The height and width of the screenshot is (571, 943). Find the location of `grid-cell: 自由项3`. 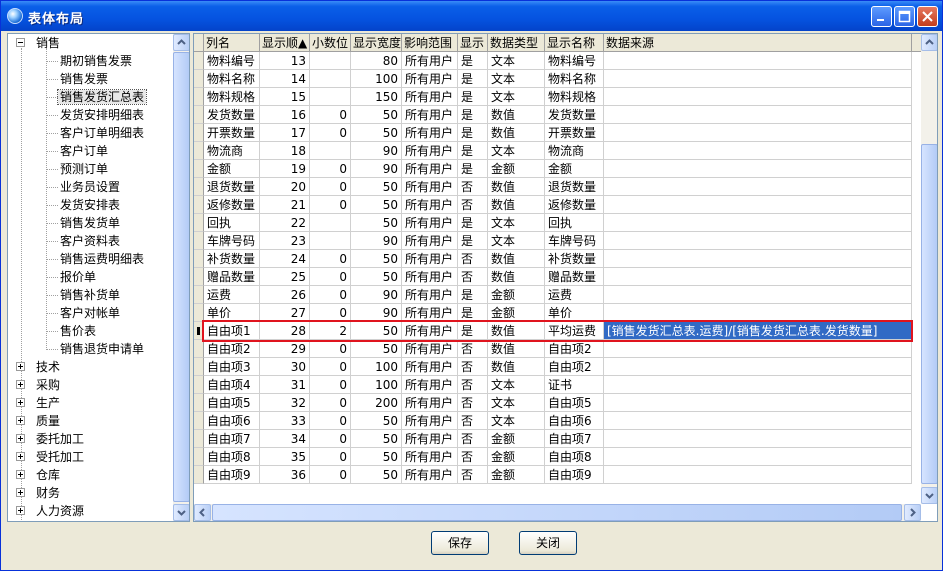

grid-cell: 自由项3 is located at coordinates (232, 367).